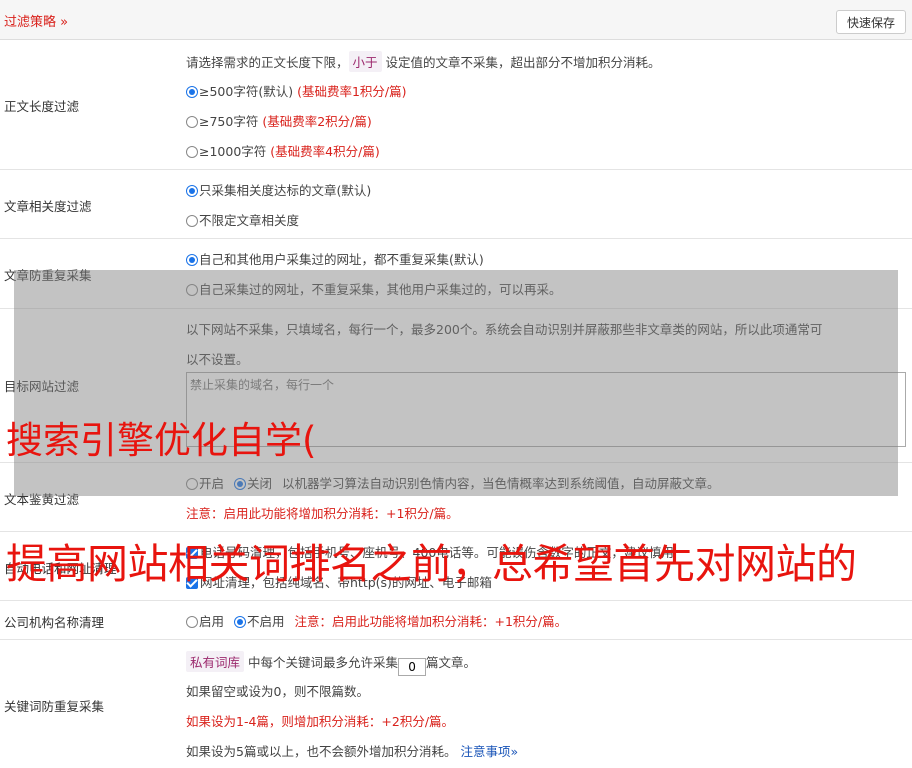 The image size is (912, 768). I want to click on porn-filter-note: 注意：启用此功能将增加积分消耗：+1积分/篇。, so click(322, 513).